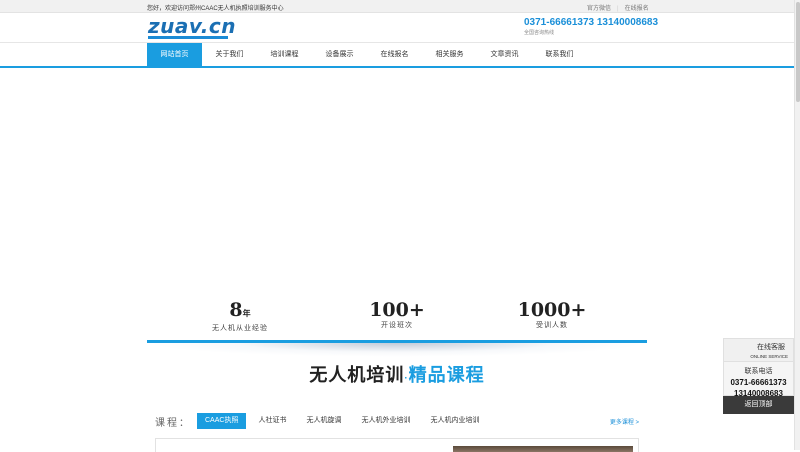 This screenshot has height=452, width=800. What do you see at coordinates (624, 421) in the screenshot?
I see `more-courses-link: 更多课程 >` at bounding box center [624, 421].